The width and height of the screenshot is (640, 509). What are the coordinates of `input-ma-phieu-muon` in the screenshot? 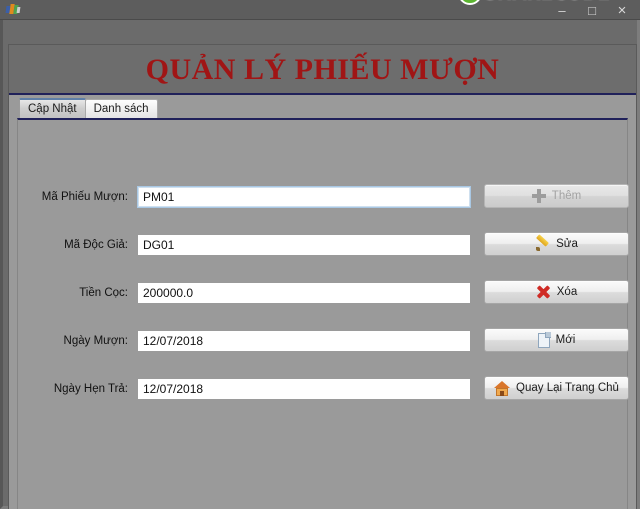 It's located at (304, 197).